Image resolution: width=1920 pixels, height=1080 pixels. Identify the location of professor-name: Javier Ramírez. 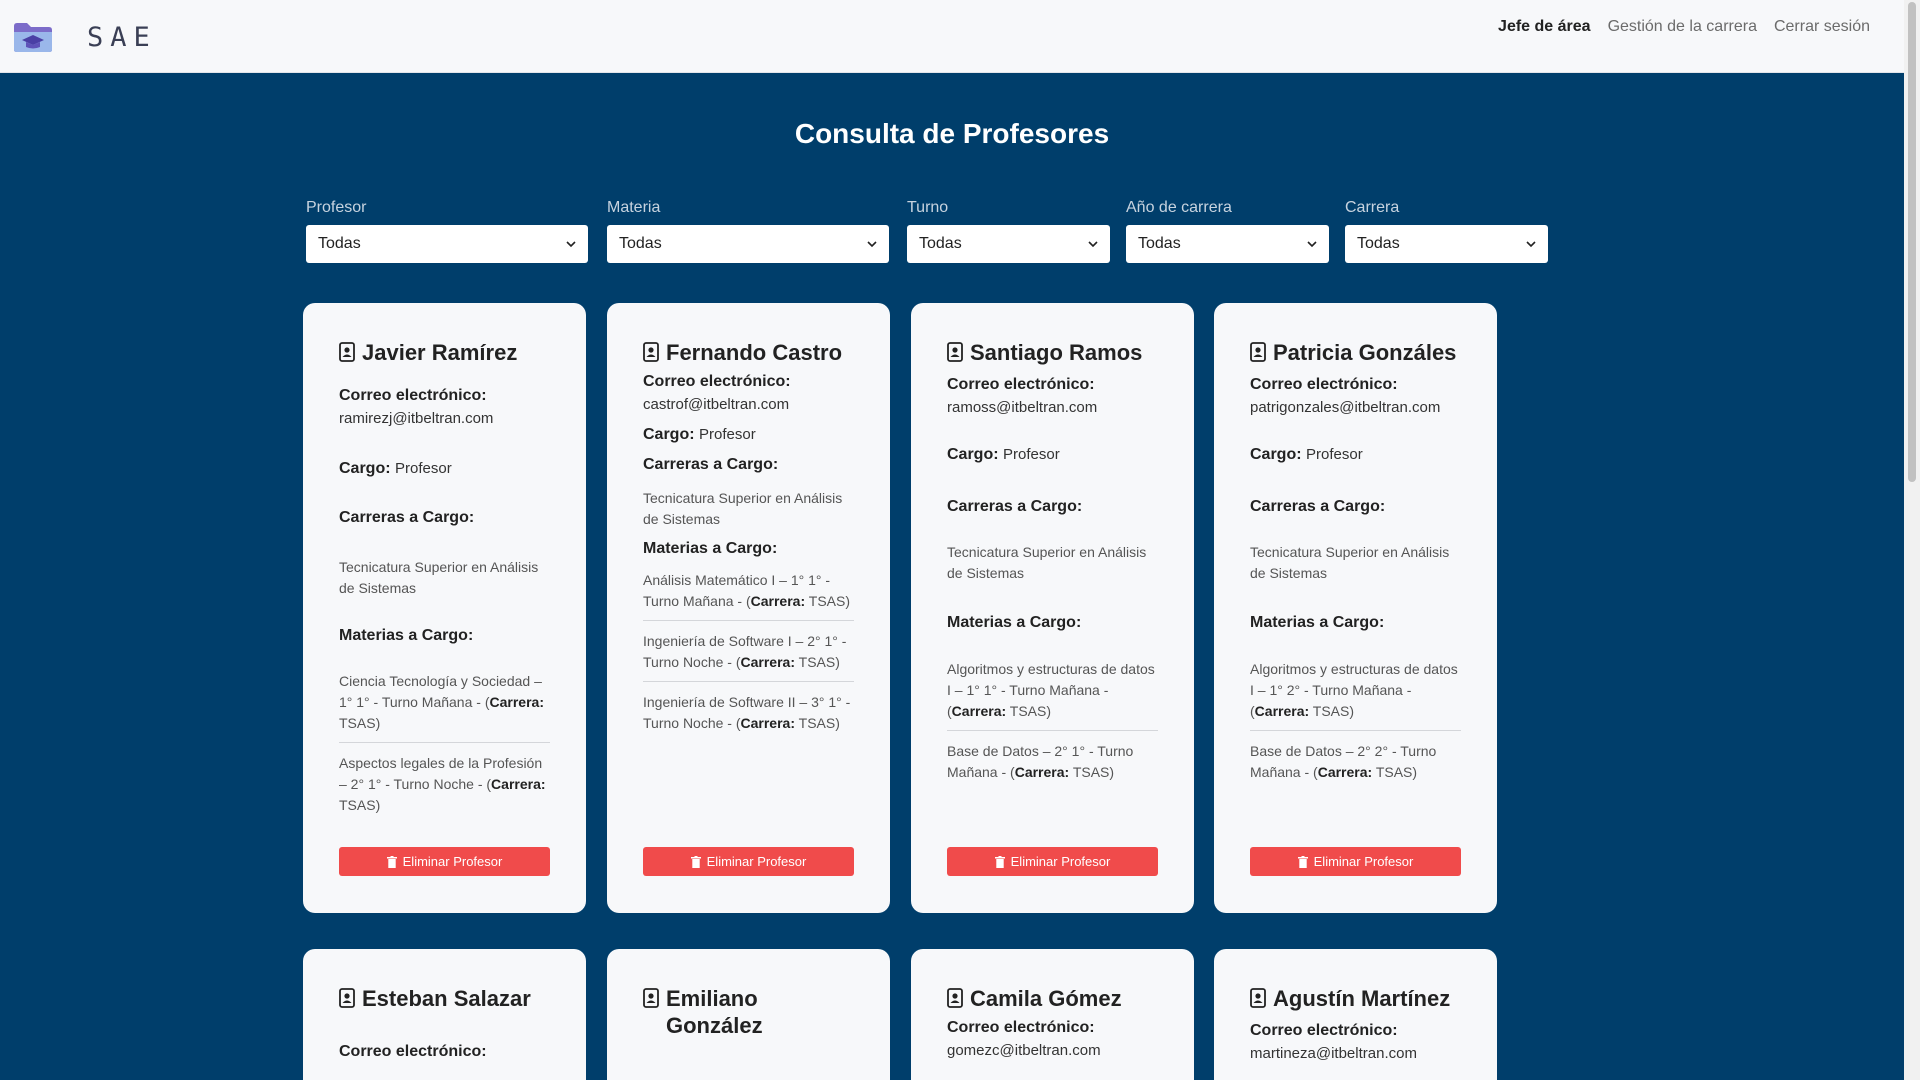
(444, 352).